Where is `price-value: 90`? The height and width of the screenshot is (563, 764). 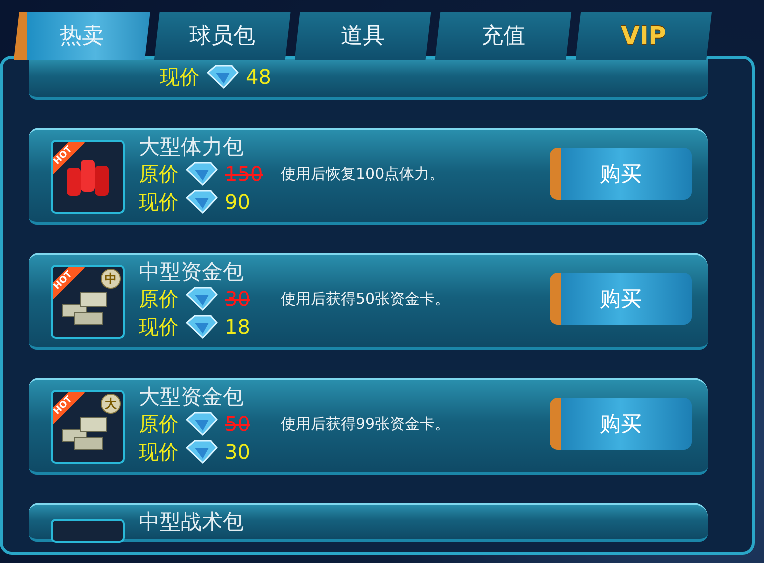 price-value: 90 is located at coordinates (238, 202).